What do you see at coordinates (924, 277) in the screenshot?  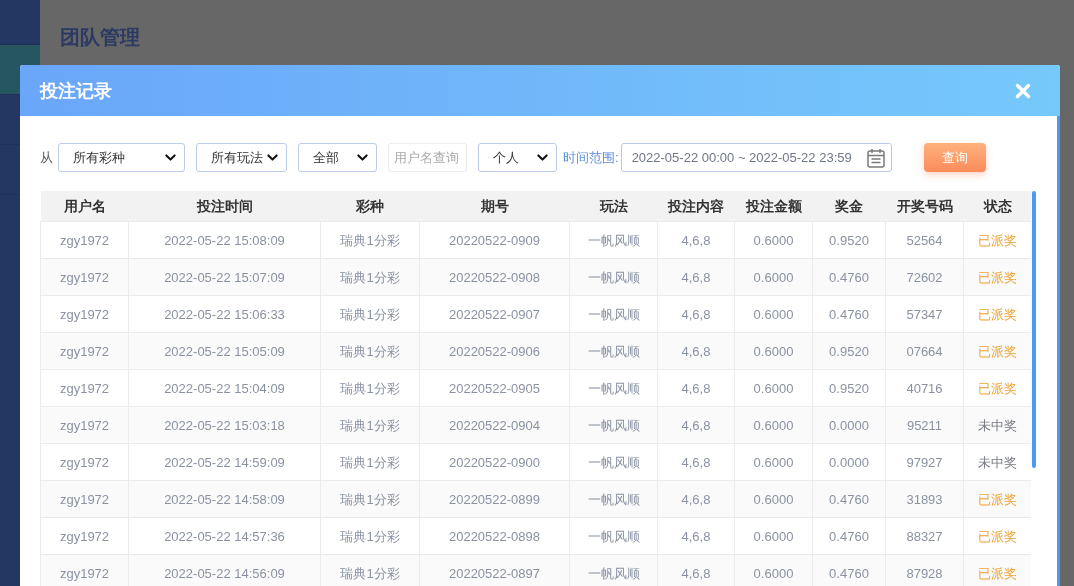 I see `table-cell: 72602` at bounding box center [924, 277].